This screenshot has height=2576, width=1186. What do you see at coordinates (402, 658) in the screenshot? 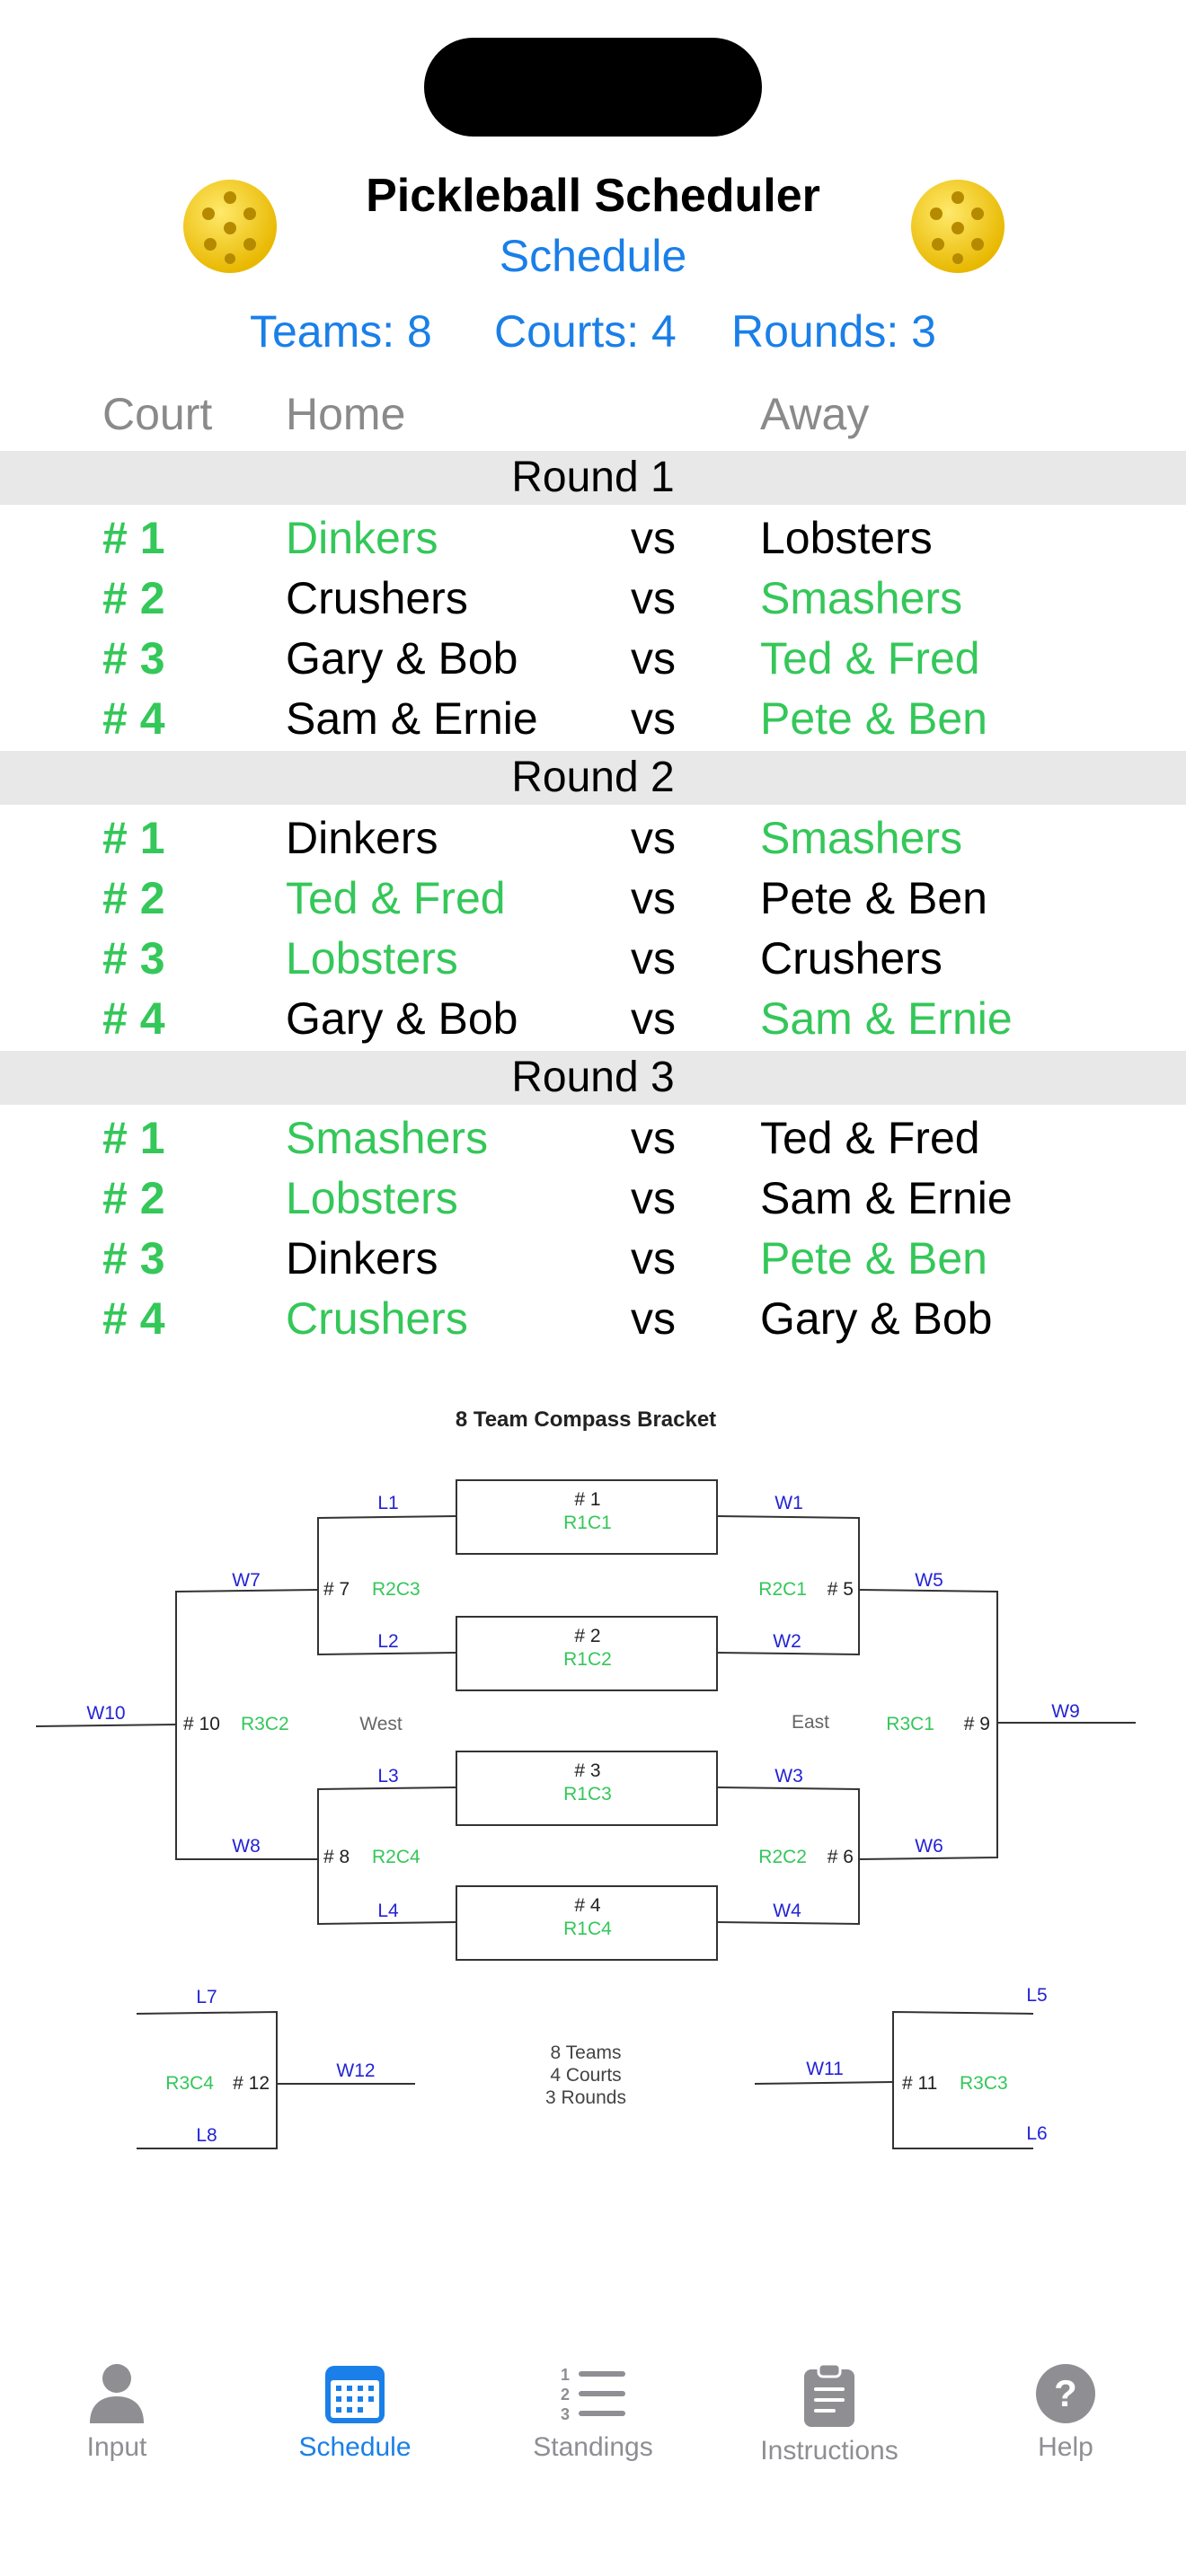
I see `home-team: Gary & Bob` at bounding box center [402, 658].